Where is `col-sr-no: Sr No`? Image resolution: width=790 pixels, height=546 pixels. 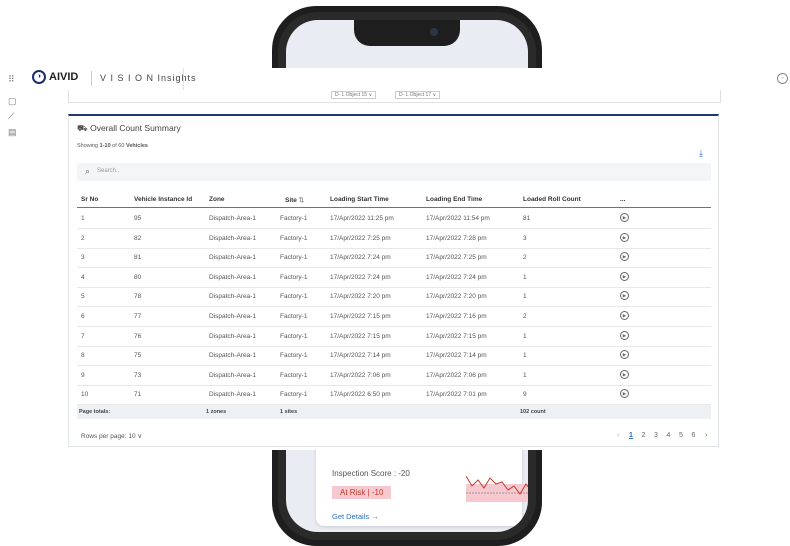
col-sr-no: Sr No is located at coordinates (89, 199).